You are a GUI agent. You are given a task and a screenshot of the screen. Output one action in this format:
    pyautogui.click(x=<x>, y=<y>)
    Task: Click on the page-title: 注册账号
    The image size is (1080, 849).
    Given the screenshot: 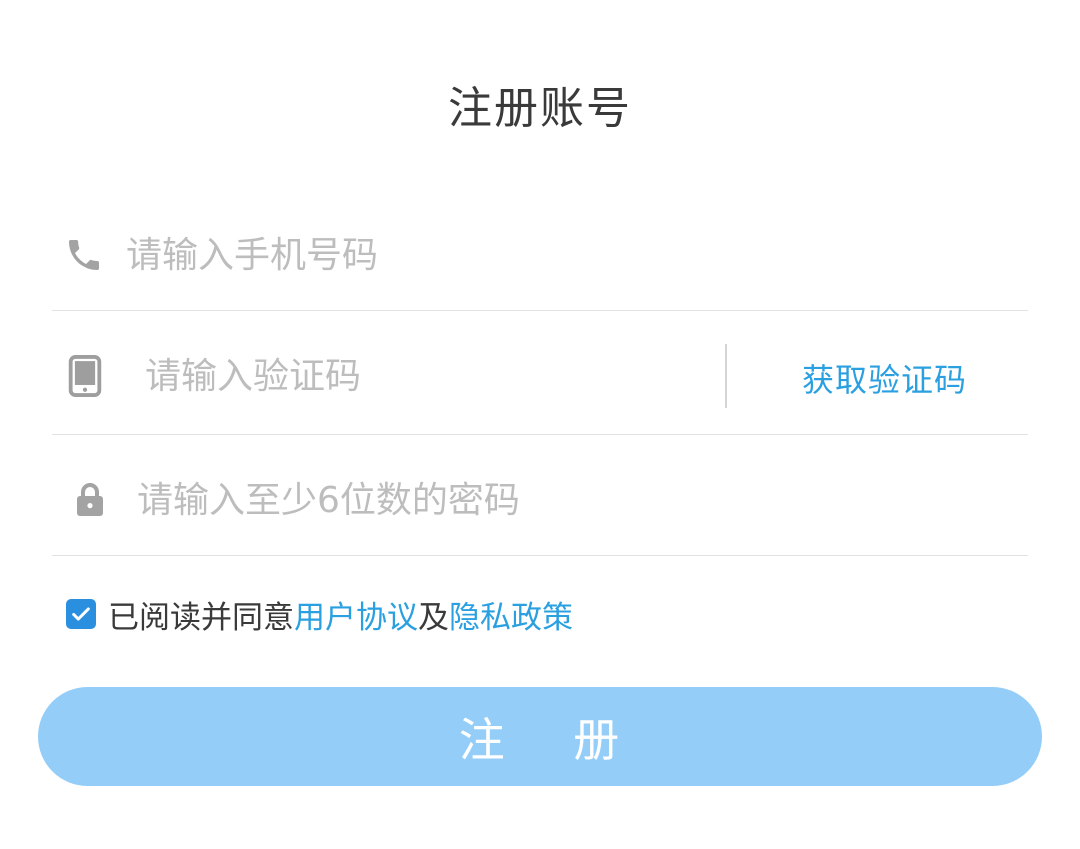 What is the action you would take?
    pyautogui.click(x=540, y=108)
    